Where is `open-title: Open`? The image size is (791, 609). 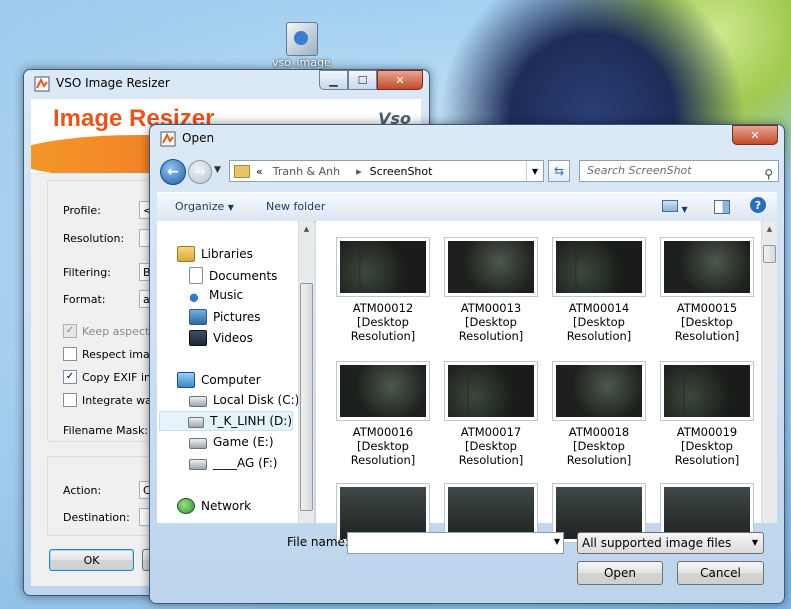
open-title: Open is located at coordinates (198, 138).